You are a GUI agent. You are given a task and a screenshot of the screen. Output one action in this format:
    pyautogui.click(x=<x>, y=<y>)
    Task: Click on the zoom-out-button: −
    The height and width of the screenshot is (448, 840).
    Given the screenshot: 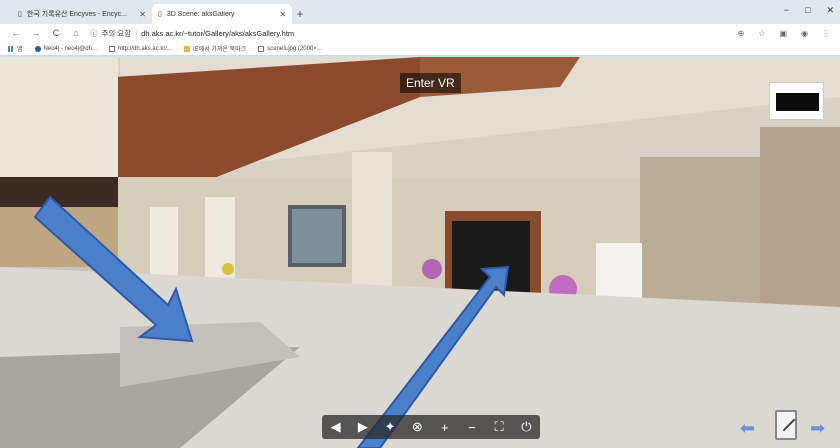 What is the action you would take?
    pyautogui.click(x=472, y=427)
    